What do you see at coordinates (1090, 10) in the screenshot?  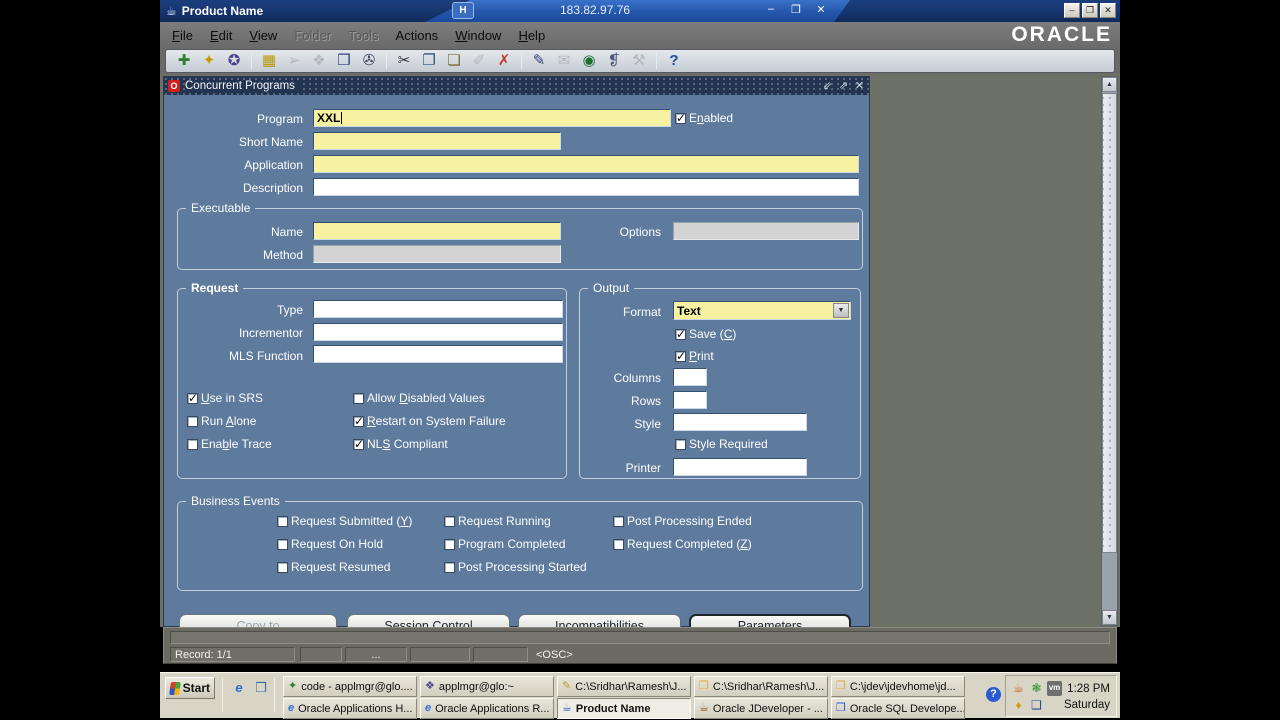 I see `outer-maximize-button: ❐` at bounding box center [1090, 10].